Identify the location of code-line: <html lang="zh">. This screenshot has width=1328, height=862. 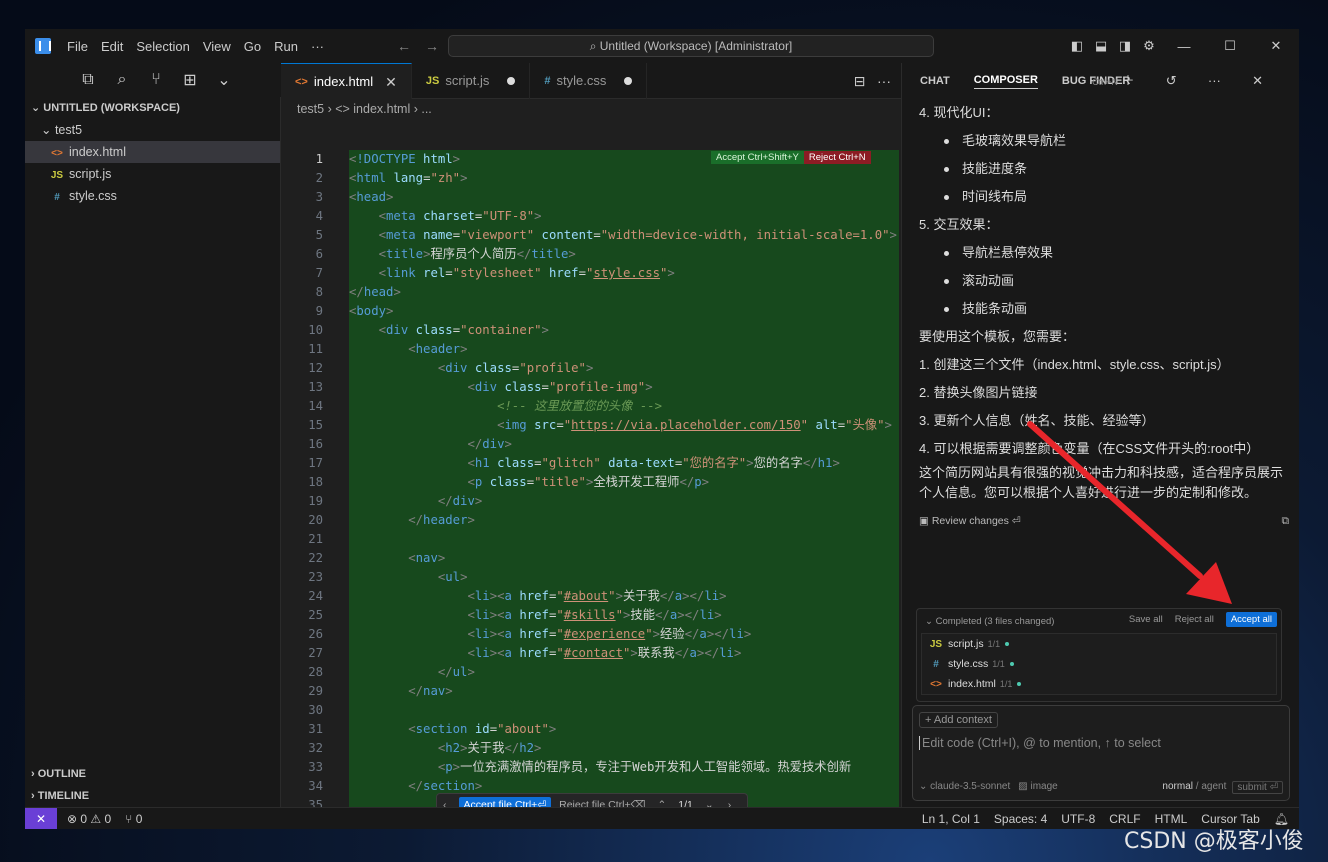
(408, 178).